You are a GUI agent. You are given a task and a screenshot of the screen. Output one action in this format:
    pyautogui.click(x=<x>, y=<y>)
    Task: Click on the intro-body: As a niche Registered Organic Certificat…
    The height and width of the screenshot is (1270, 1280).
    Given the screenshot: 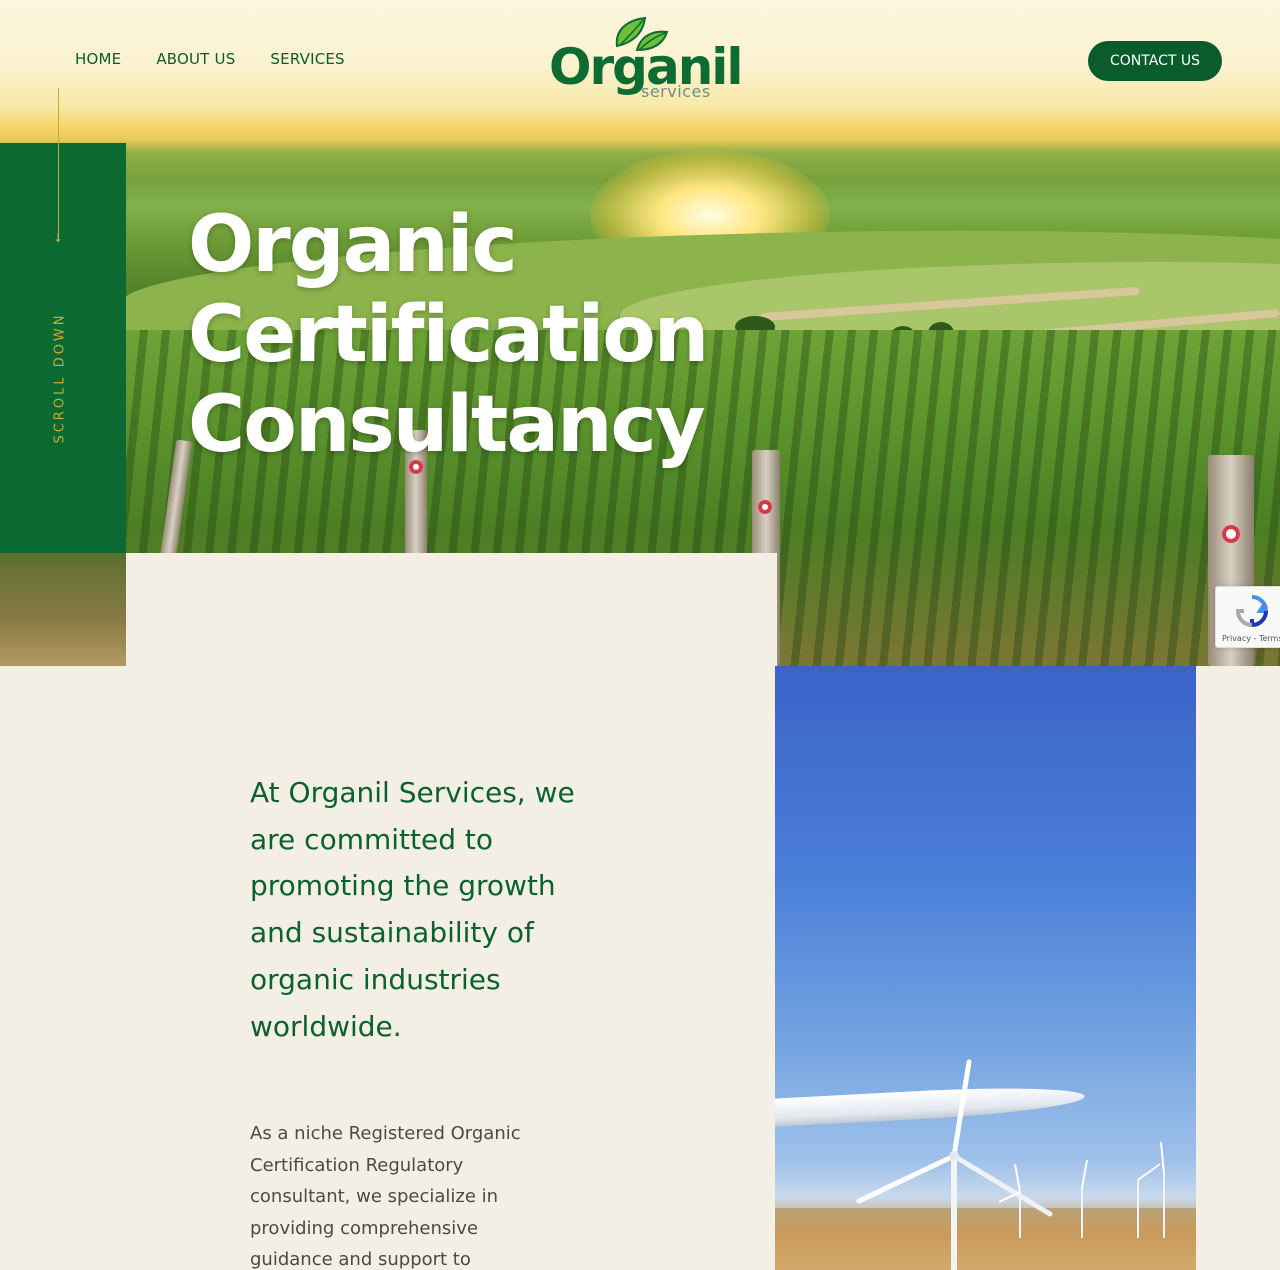 What is the action you would take?
    pyautogui.click(x=385, y=1196)
    